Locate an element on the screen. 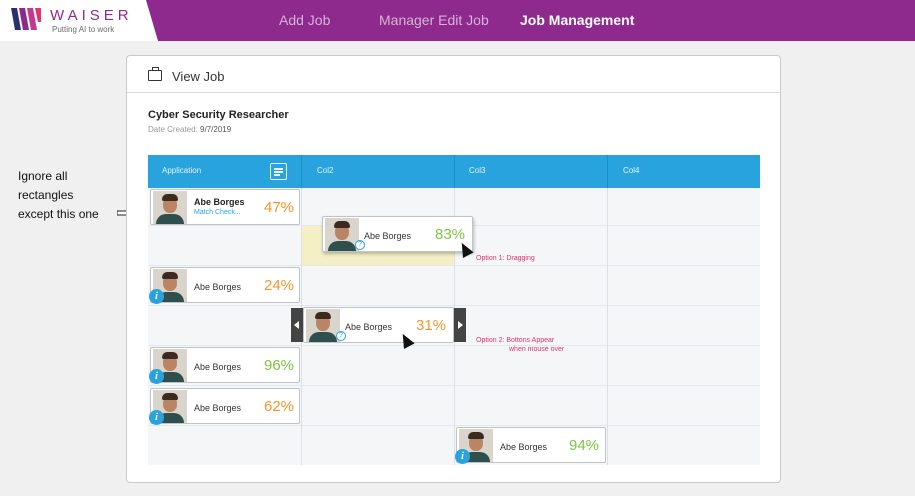  waiser-logo-icon is located at coordinates (26, 19).